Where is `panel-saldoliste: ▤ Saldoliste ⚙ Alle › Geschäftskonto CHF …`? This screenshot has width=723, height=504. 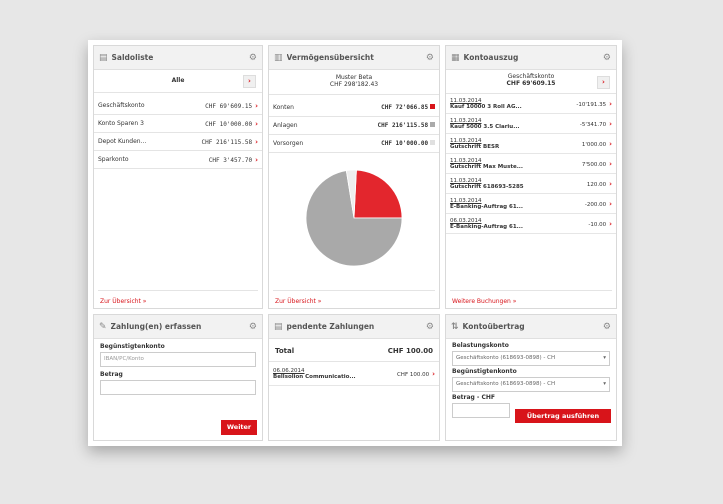 panel-saldoliste: ▤ Saldoliste ⚙ Alle › Geschäftskonto CHF … is located at coordinates (178, 177).